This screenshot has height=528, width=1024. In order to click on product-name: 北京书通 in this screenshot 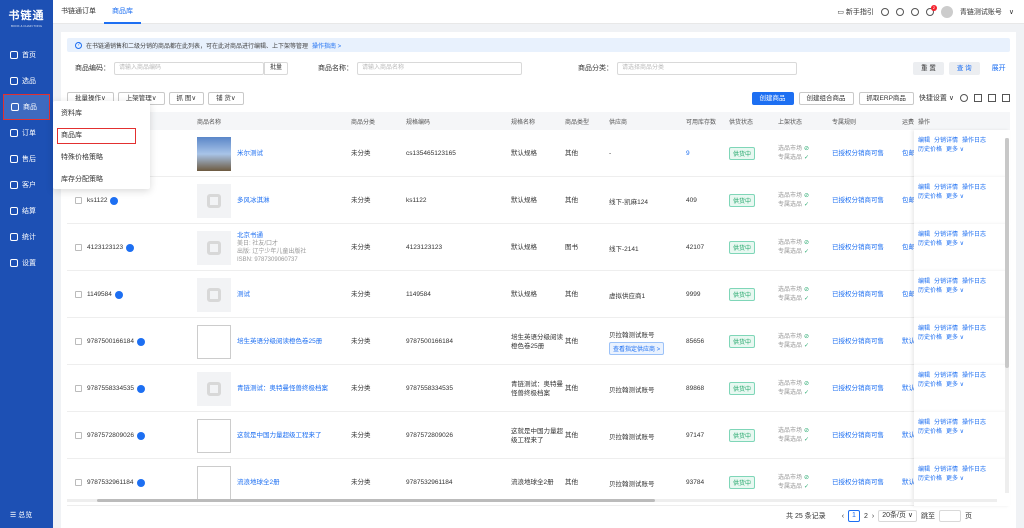, I will do `click(271, 235)`.